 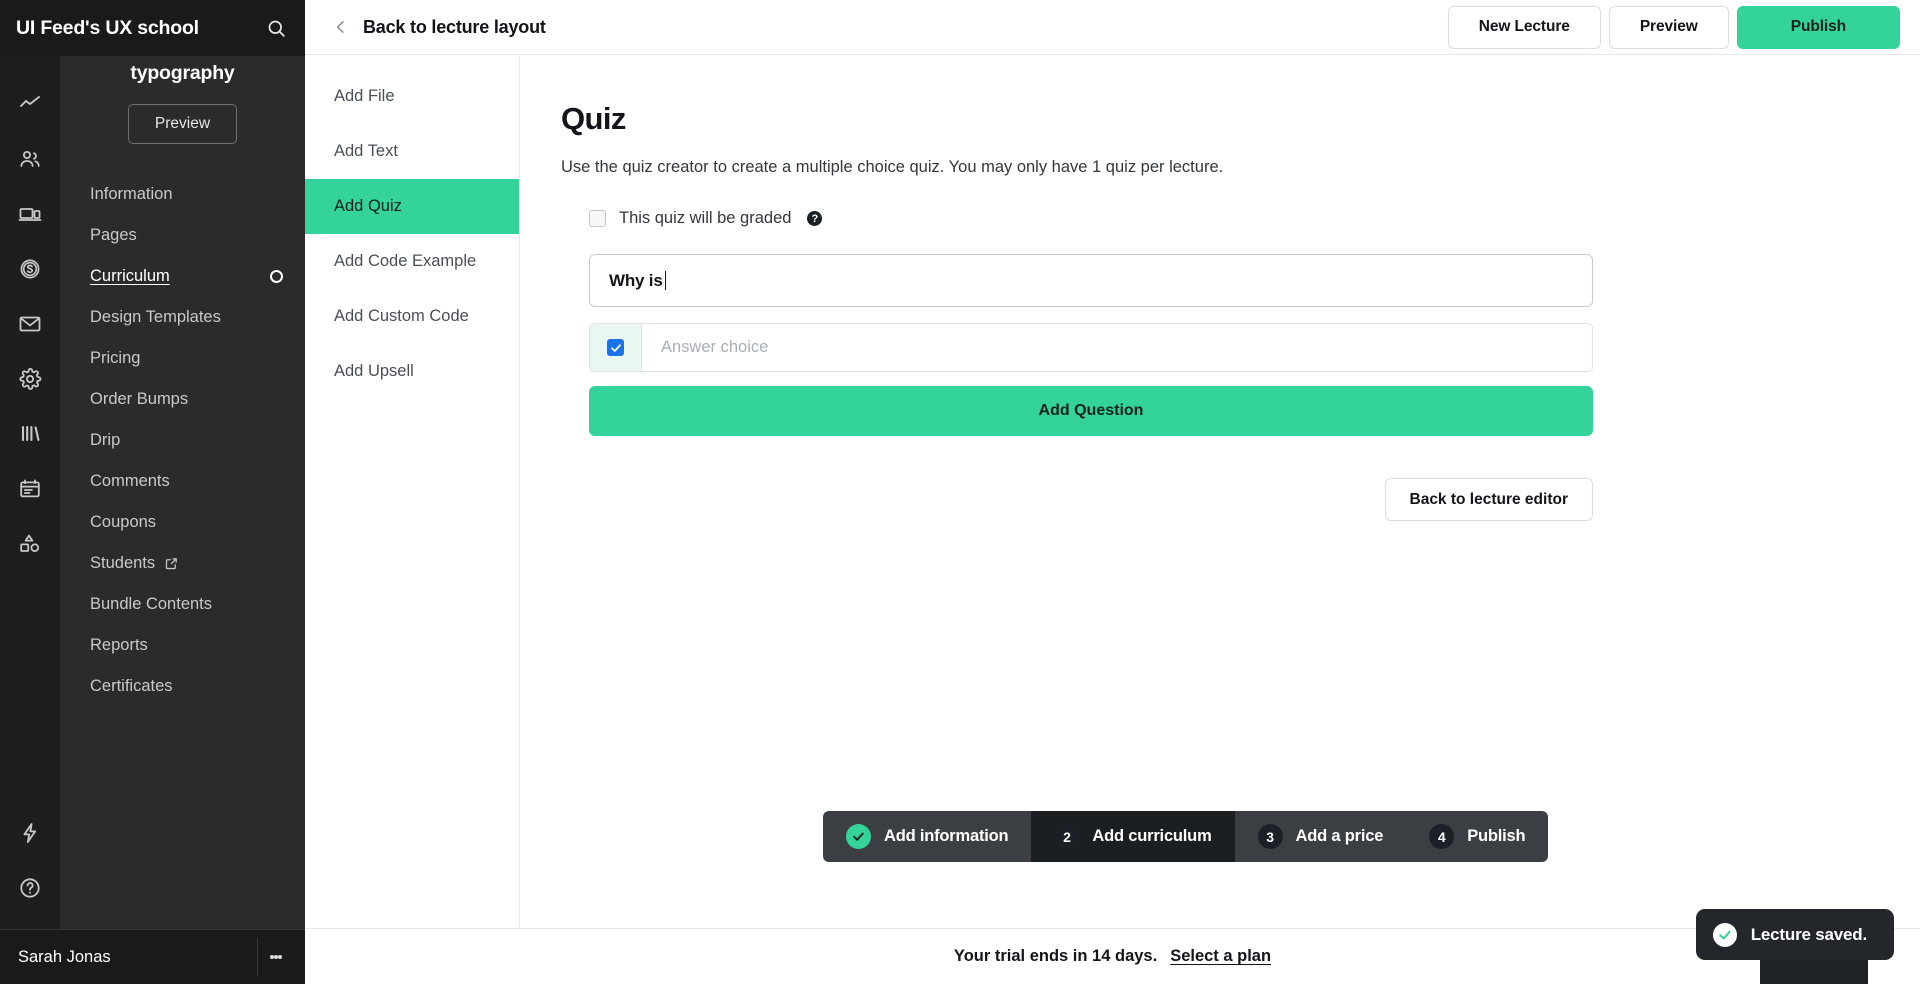 I want to click on sidebar-item-bundle-contents: Bundle Contents, so click(x=182, y=604).